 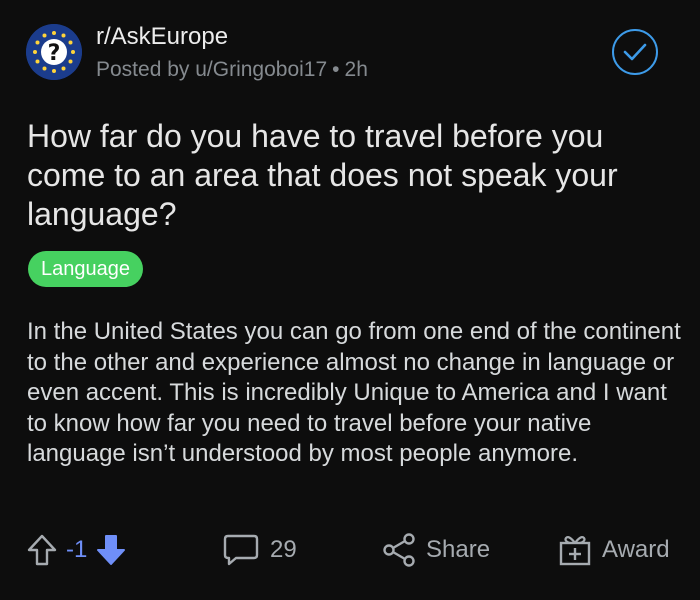 I want to click on share-button: Share, so click(x=436, y=550).